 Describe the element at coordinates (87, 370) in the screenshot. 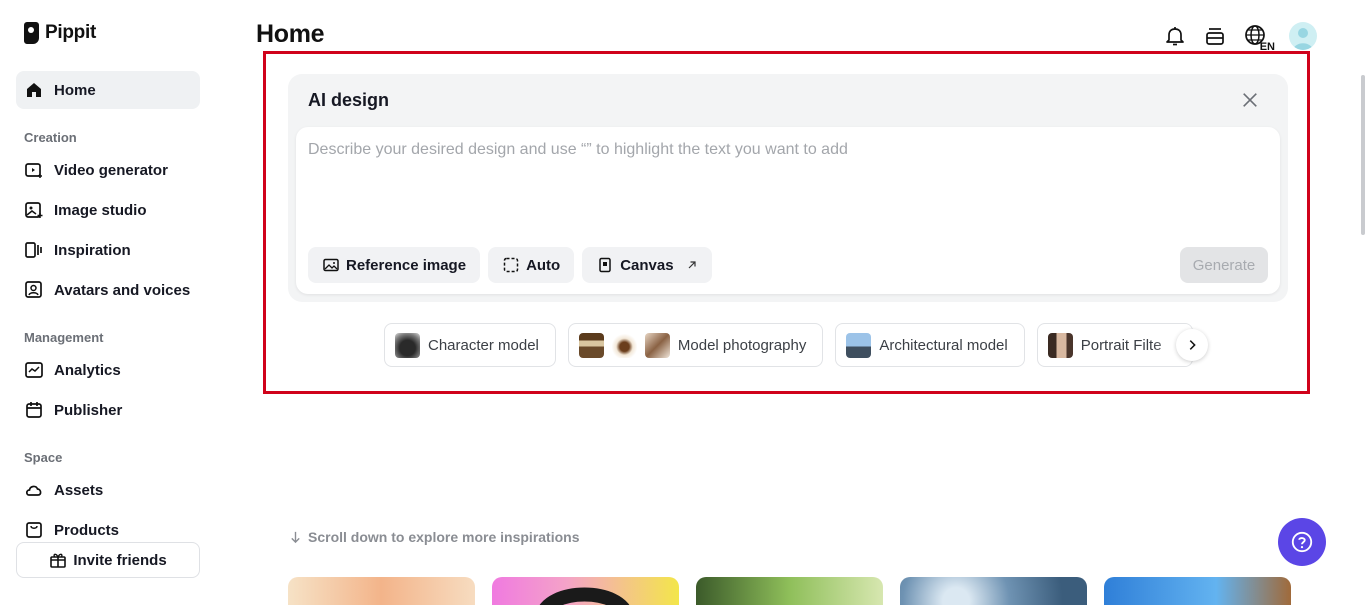

I see `sidebar-item-label: Analytics` at that location.